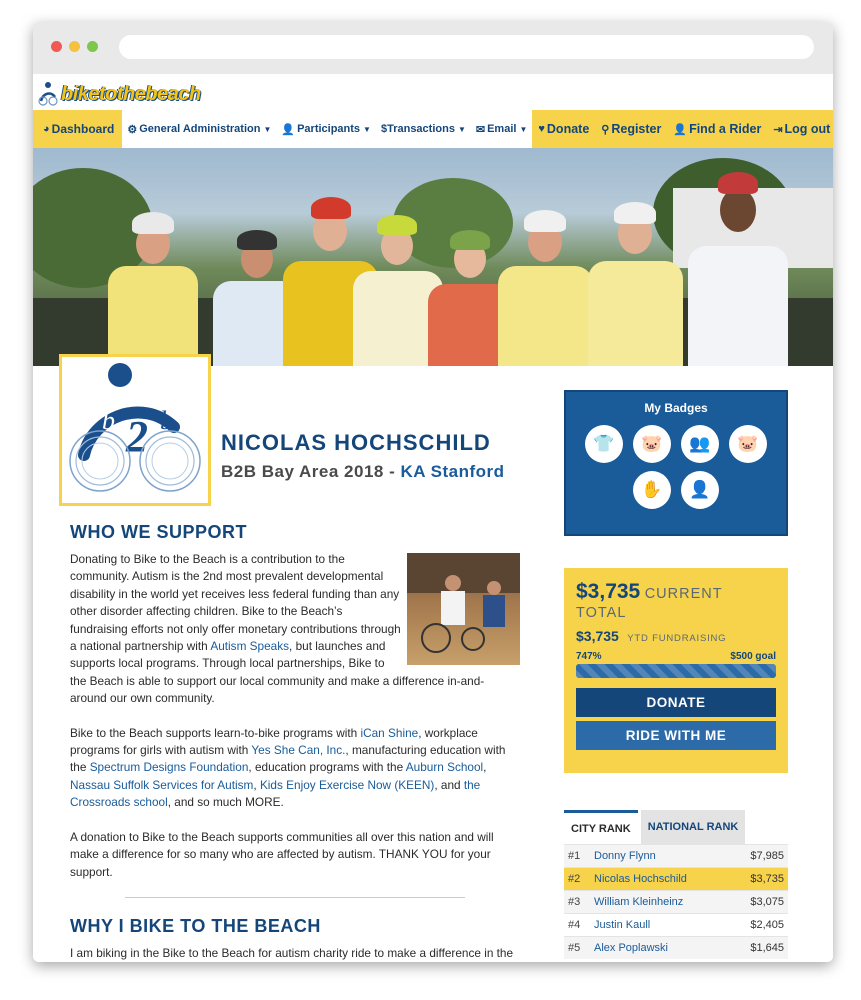 This screenshot has height=1000, width=861. What do you see at coordinates (753, 656) in the screenshot?
I see `progress-goal: $500 goal` at bounding box center [753, 656].